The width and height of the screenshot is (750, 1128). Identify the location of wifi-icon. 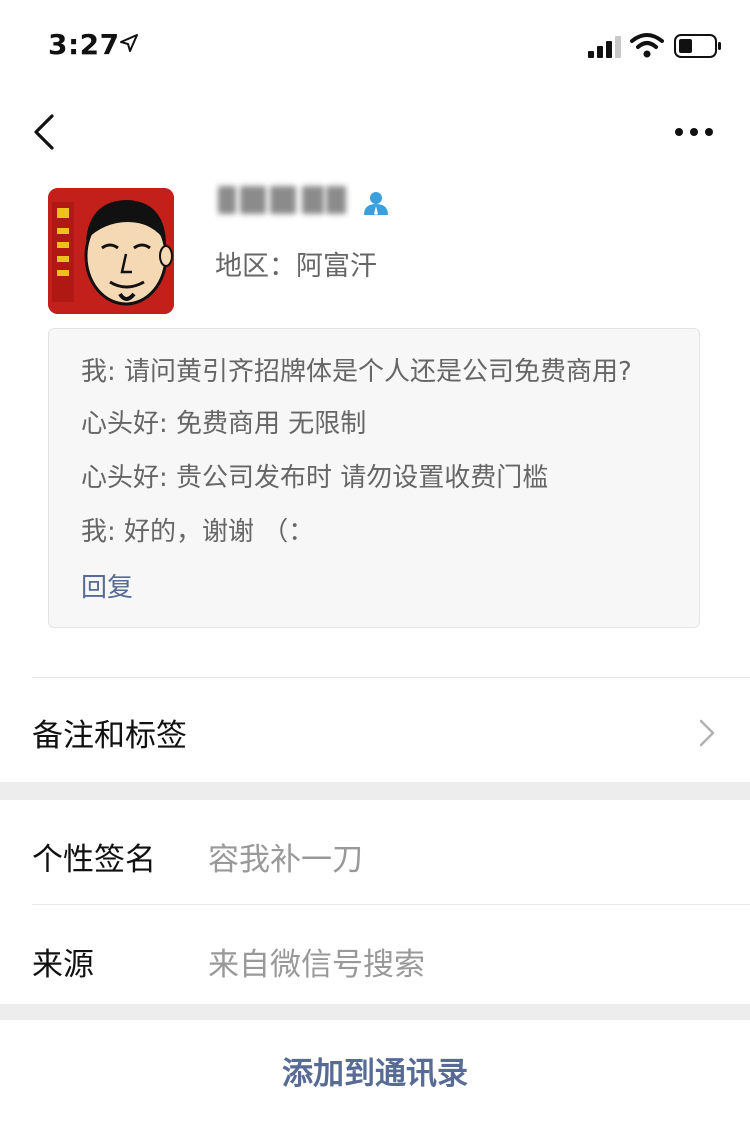
(647, 45).